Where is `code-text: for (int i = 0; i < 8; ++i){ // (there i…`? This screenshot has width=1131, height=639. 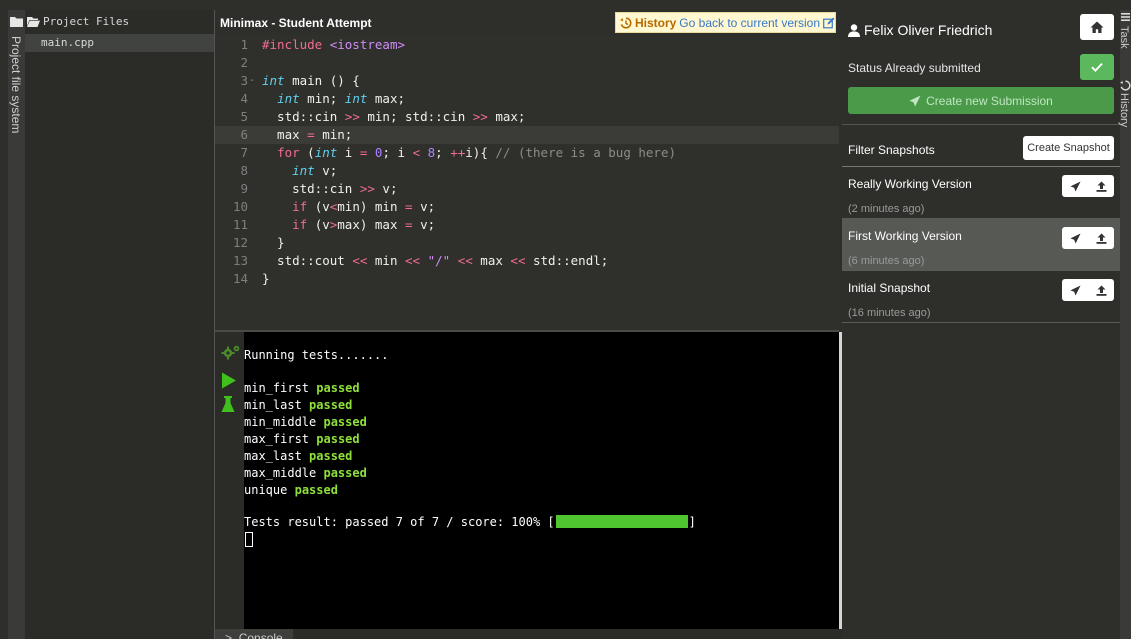 code-text: for (int i = 0; i < 8; ++i){ // (there i… is located at coordinates (469, 153).